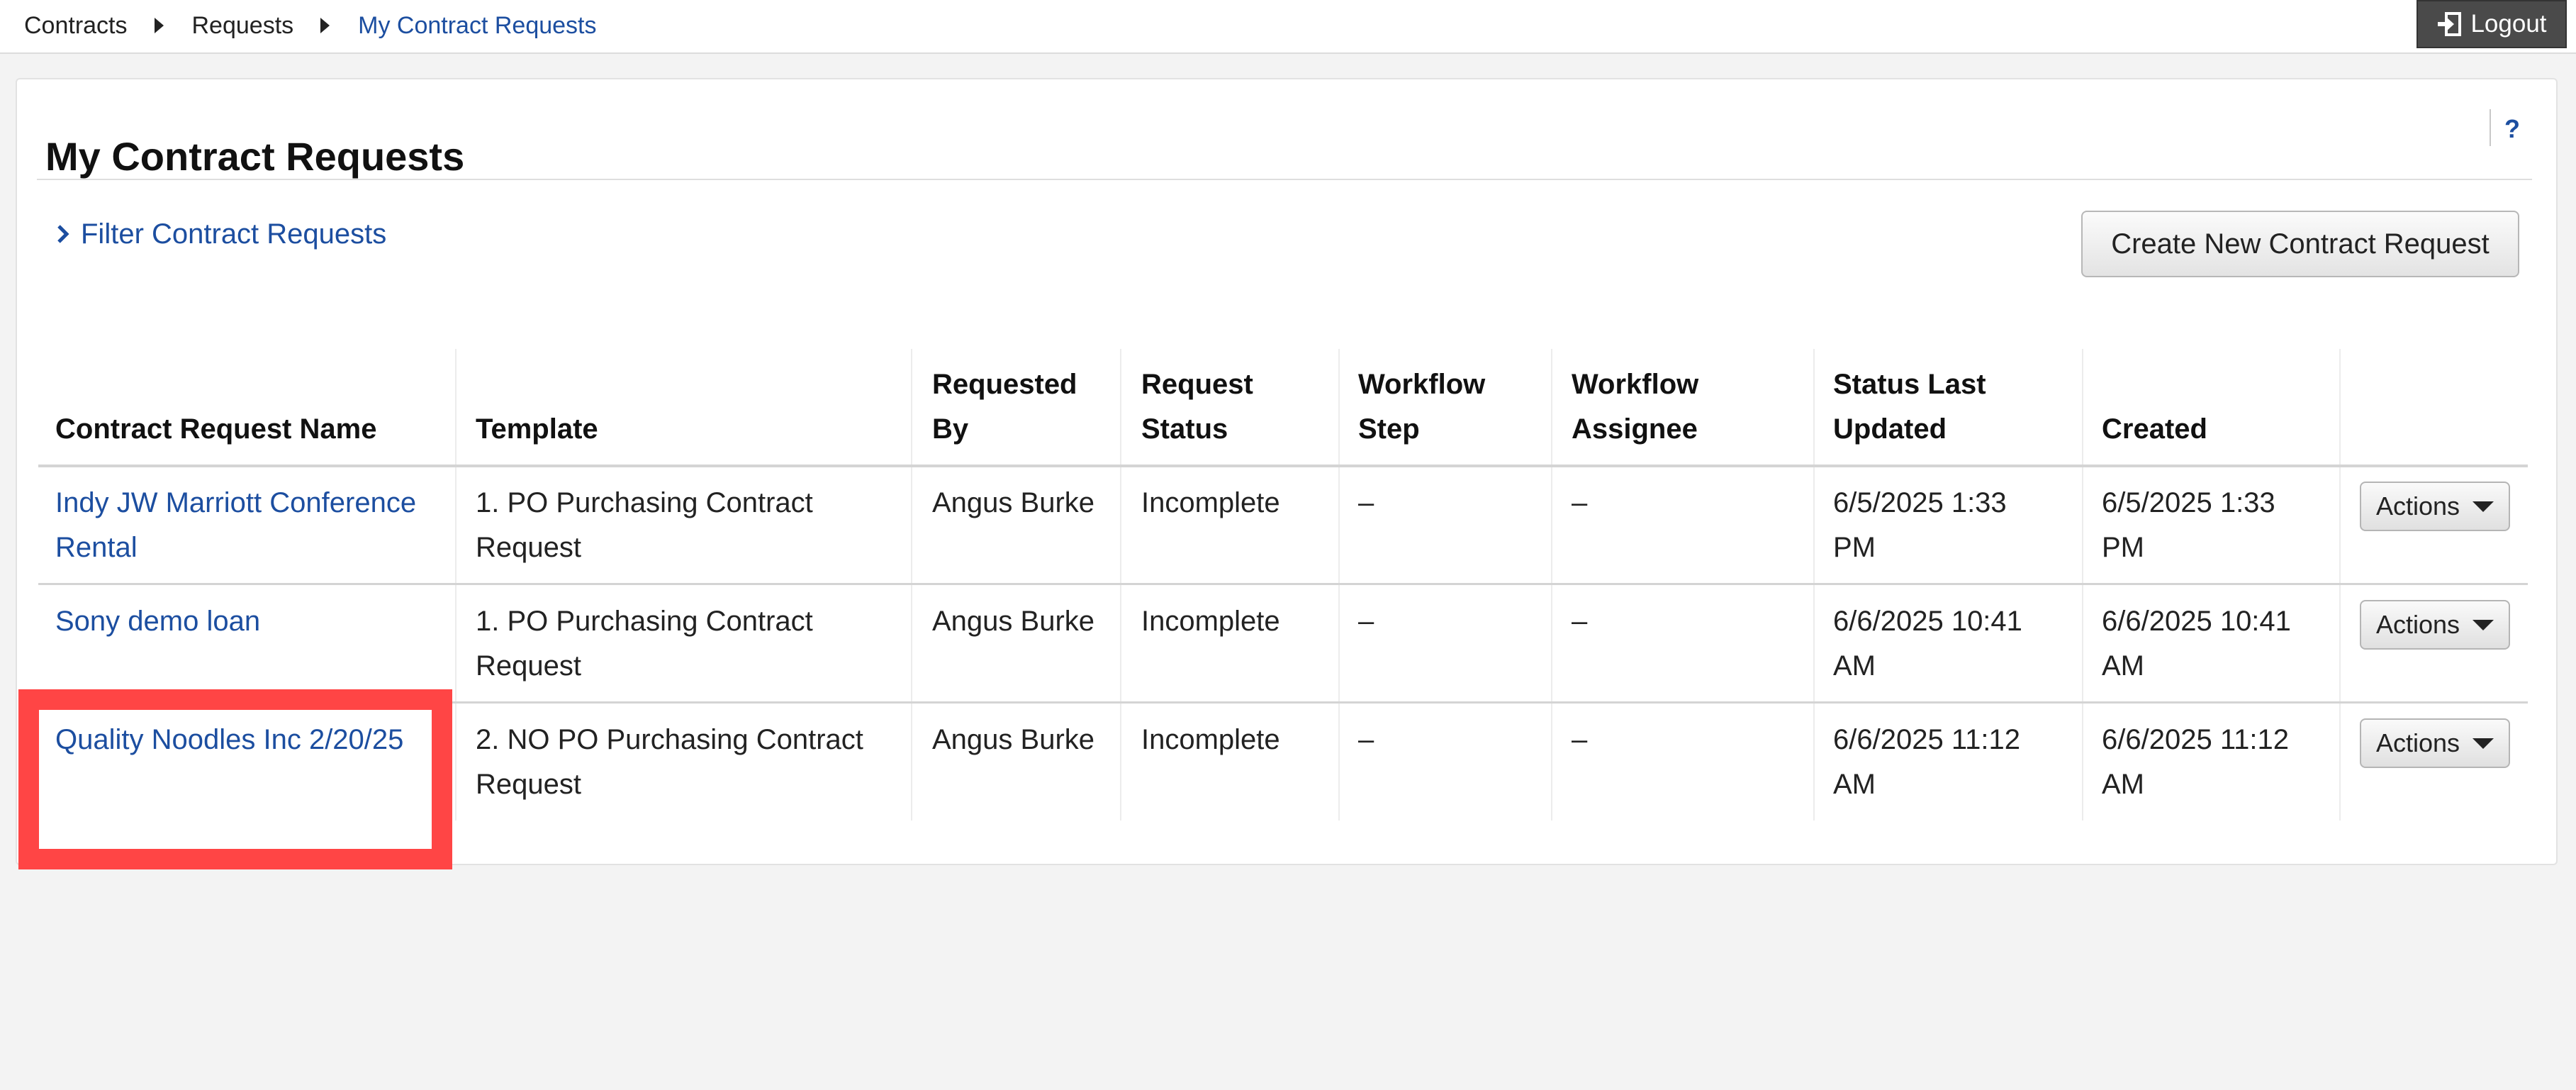 The width and height of the screenshot is (2576, 1090). I want to click on filter-toggle: Filter Contract Requests, so click(220, 234).